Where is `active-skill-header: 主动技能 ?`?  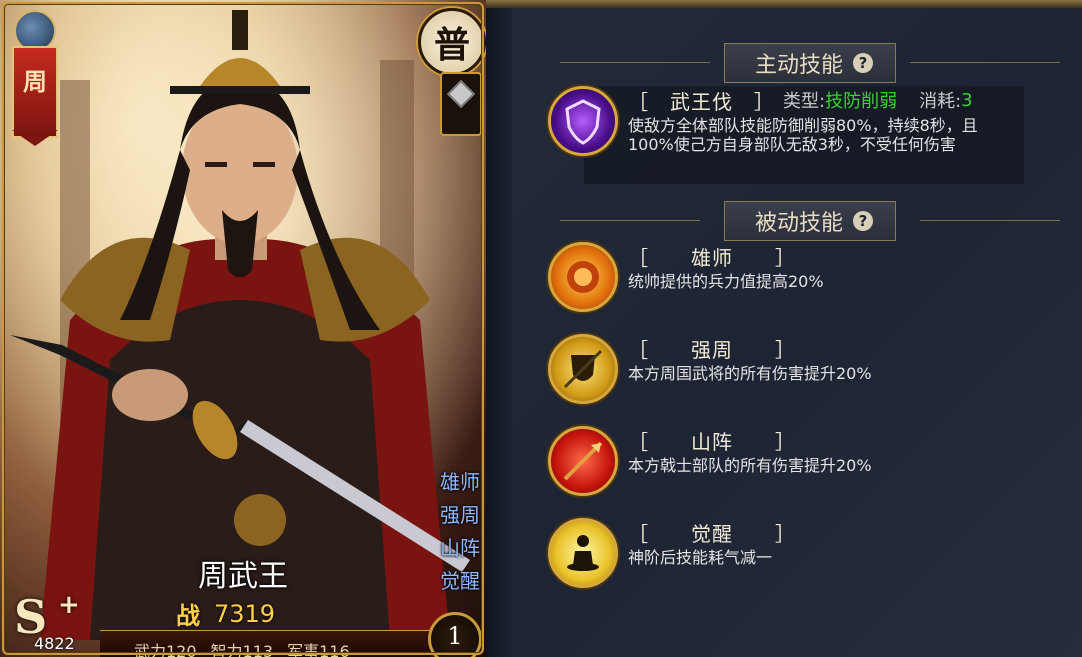 active-skill-header: 主动技能 ? is located at coordinates (810, 63).